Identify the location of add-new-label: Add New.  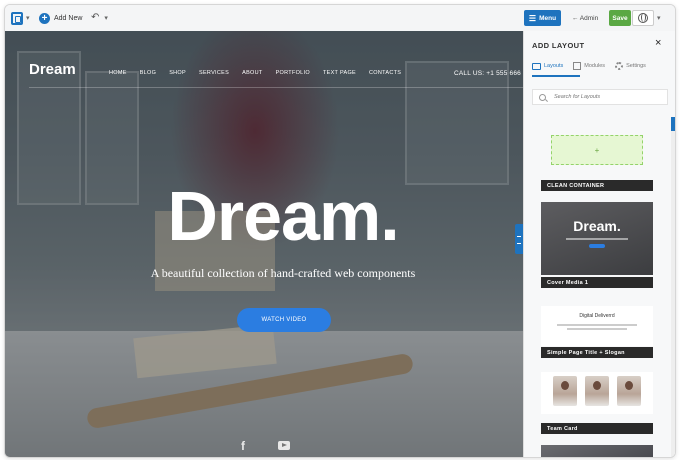
(68, 18).